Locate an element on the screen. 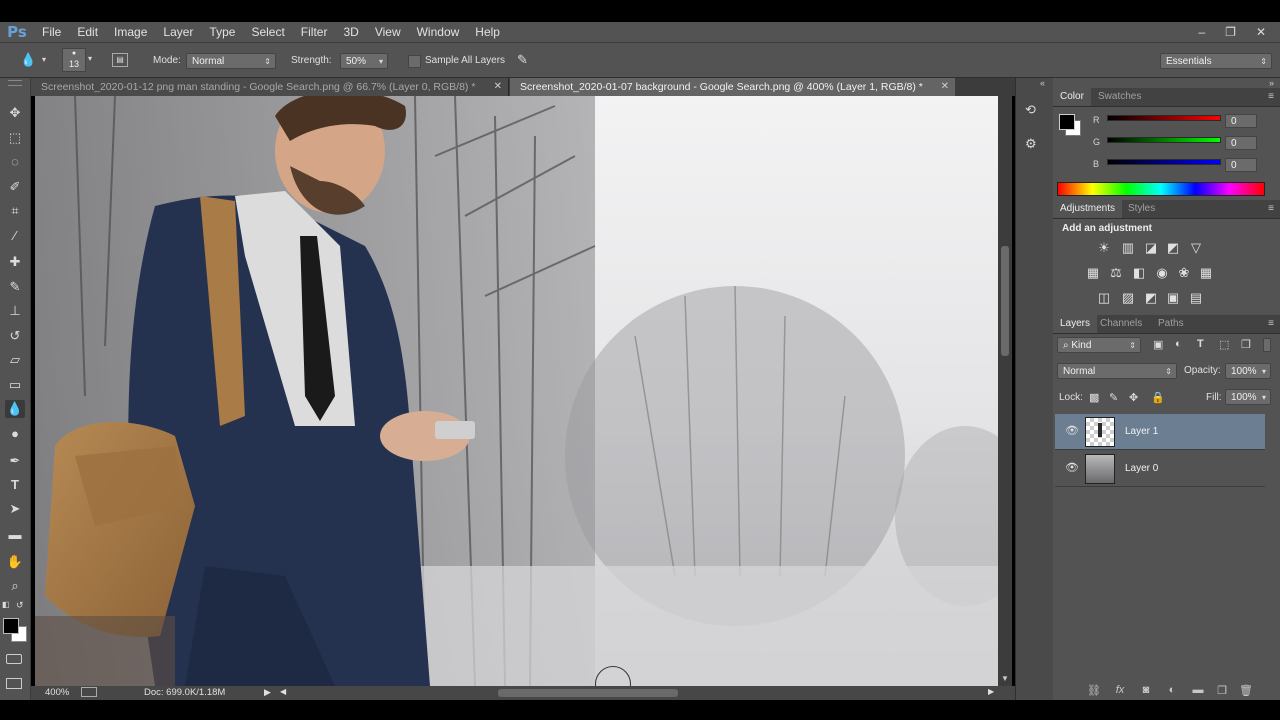 This screenshot has width=1280, height=720. layer-row-layer-1: 👁 Layer 1 is located at coordinates (1160, 432).